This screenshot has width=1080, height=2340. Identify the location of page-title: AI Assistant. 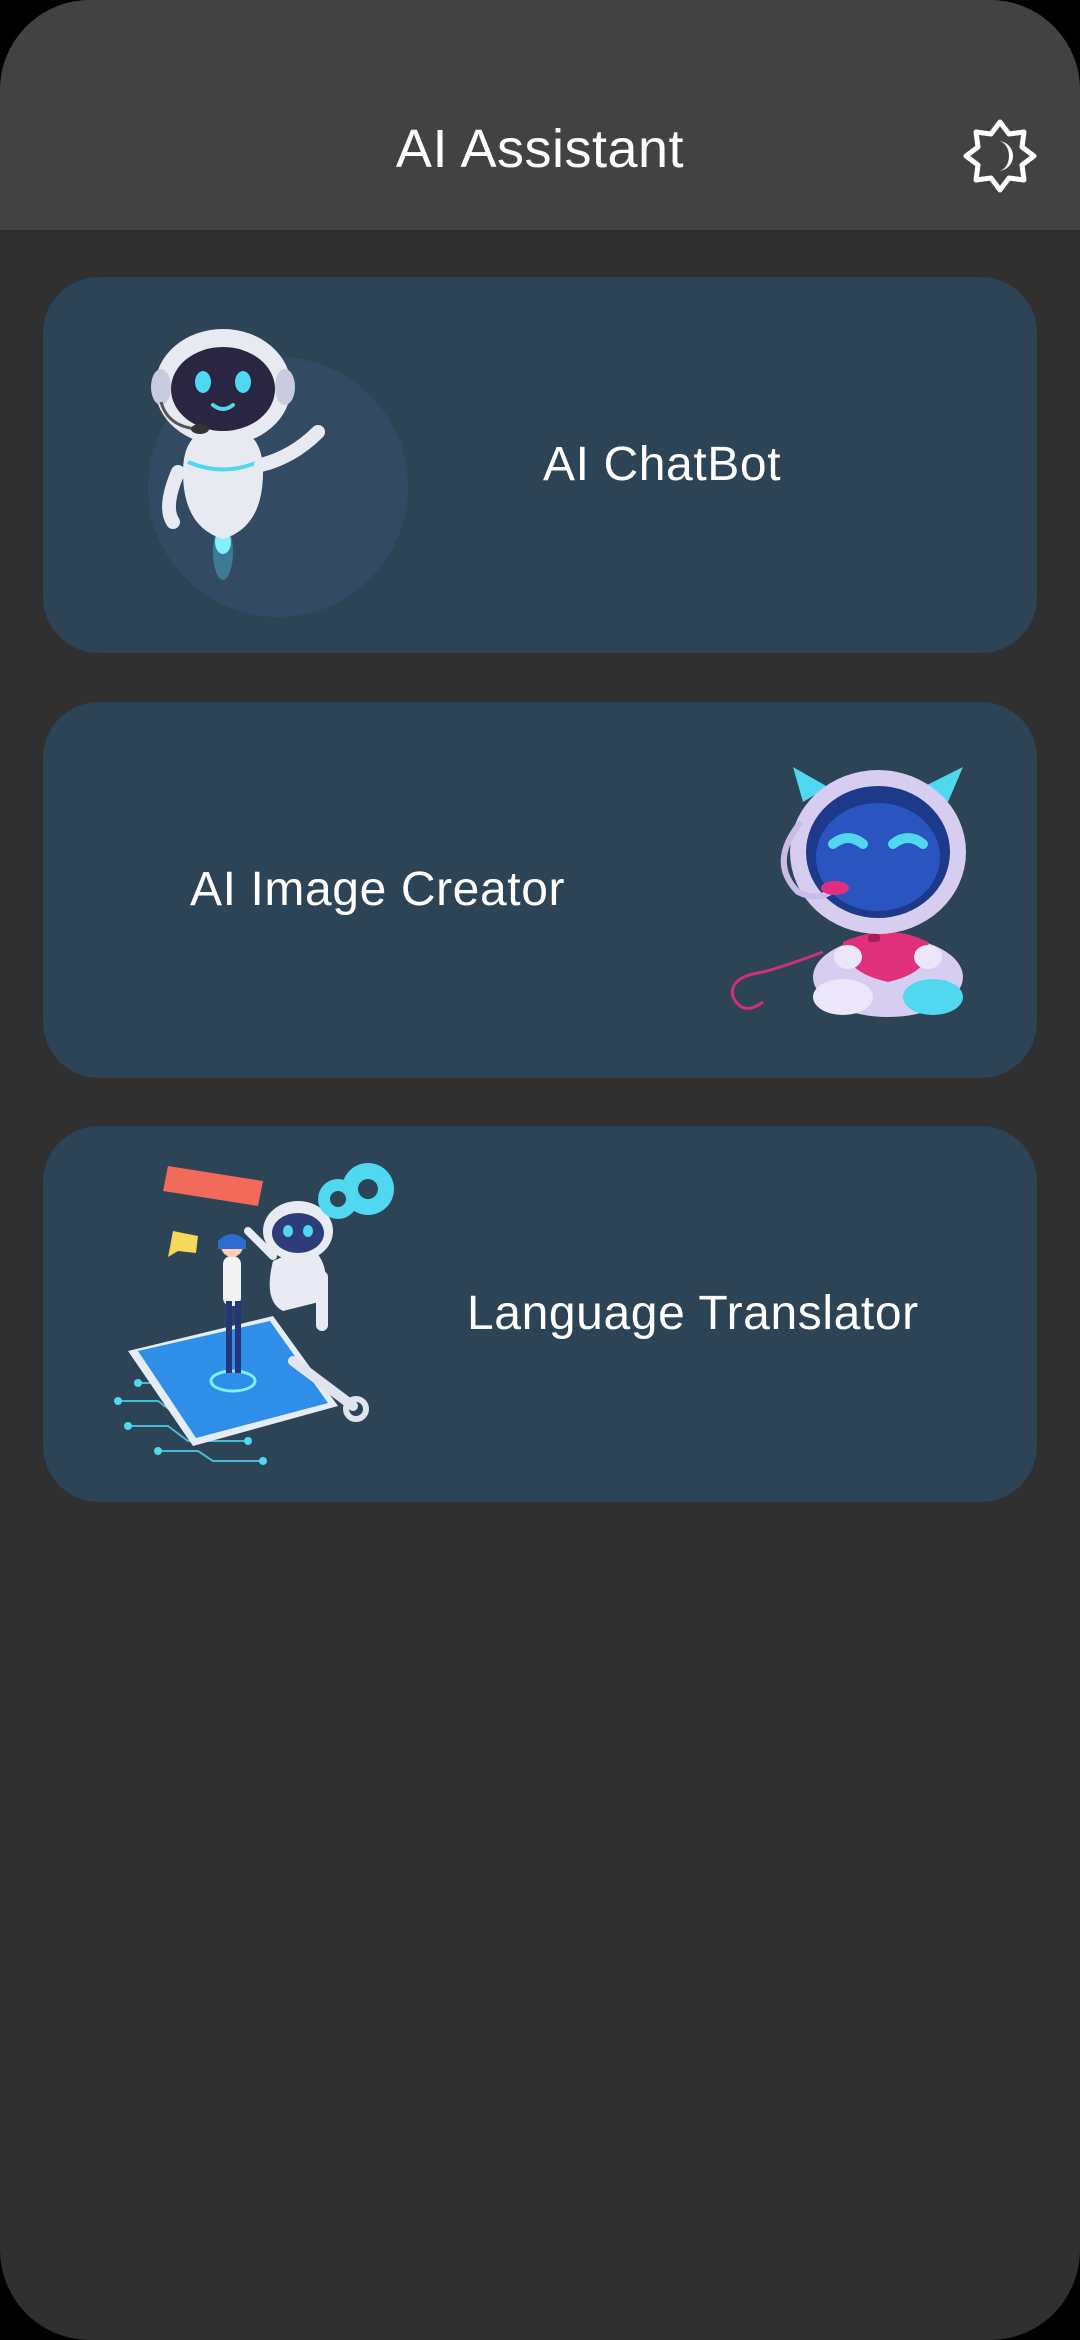
(540, 149).